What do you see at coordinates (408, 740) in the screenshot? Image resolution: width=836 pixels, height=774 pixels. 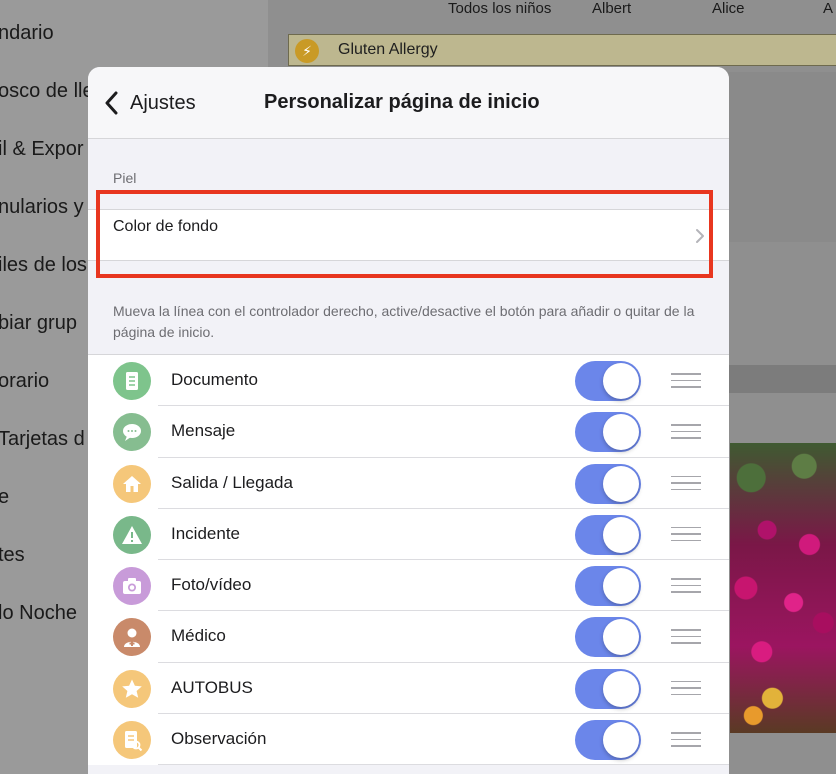 I see `list-item: Observación` at bounding box center [408, 740].